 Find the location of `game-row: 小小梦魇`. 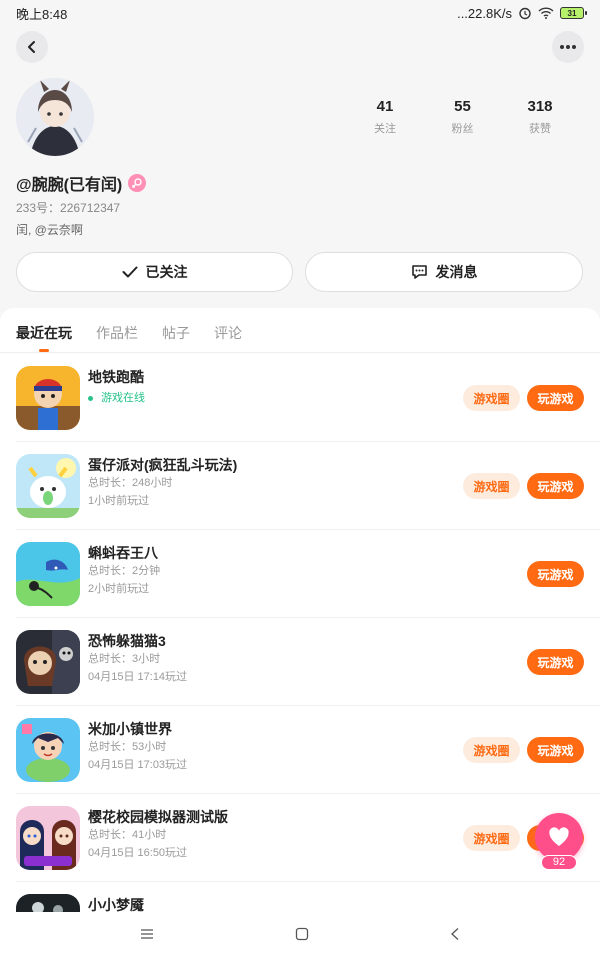

game-row: 小小梦魇 is located at coordinates (308, 897).